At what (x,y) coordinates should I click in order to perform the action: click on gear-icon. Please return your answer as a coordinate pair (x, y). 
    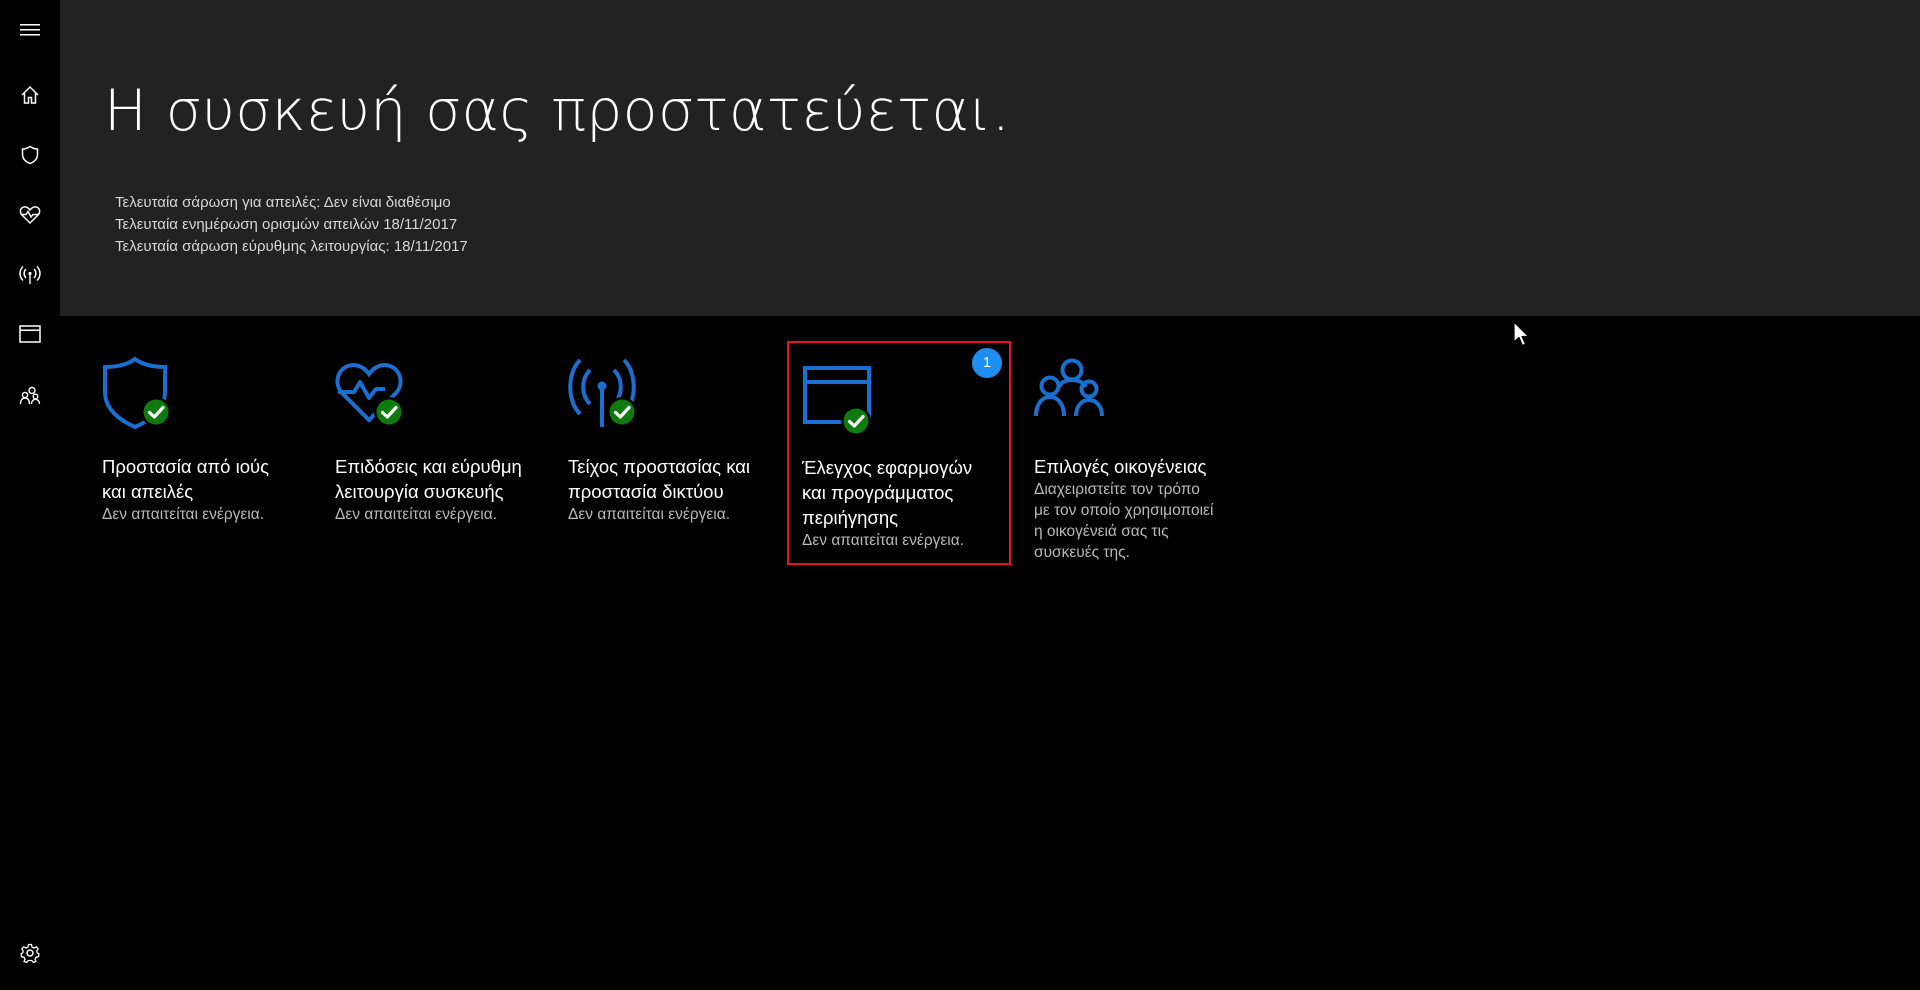
    Looking at the image, I should click on (30, 953).